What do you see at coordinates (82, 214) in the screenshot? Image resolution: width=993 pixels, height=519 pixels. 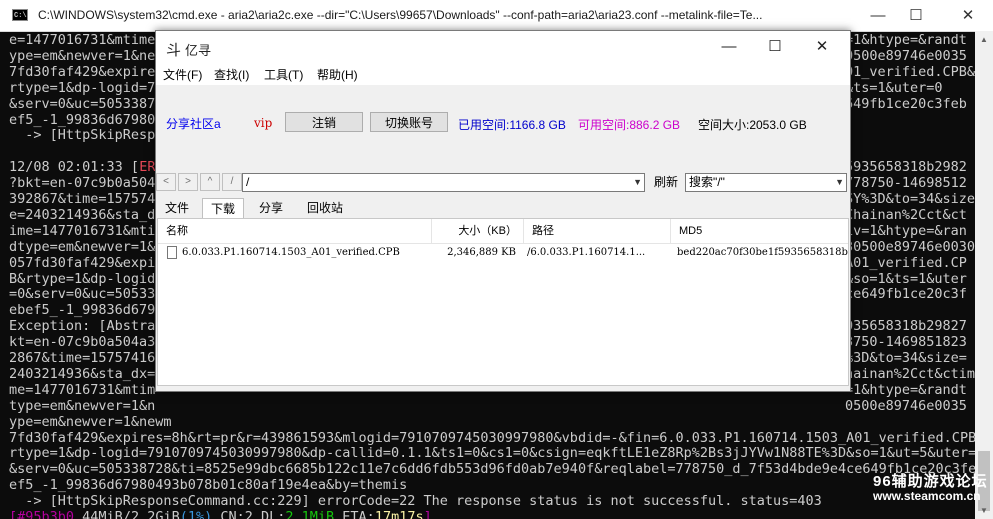 I see `console-line: e=2403214936&sta_d` at bounding box center [82, 214].